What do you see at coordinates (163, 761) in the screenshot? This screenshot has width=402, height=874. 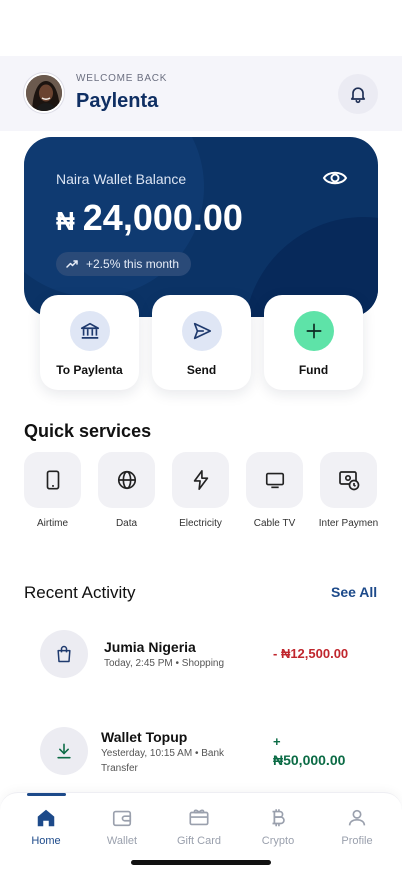 I see `activity-meta: Yesterday, 10:15 AM • Bank Transfer` at bounding box center [163, 761].